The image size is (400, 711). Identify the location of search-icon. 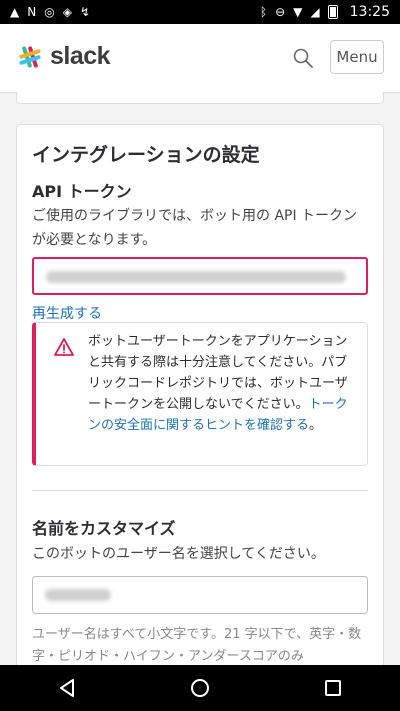
(303, 58).